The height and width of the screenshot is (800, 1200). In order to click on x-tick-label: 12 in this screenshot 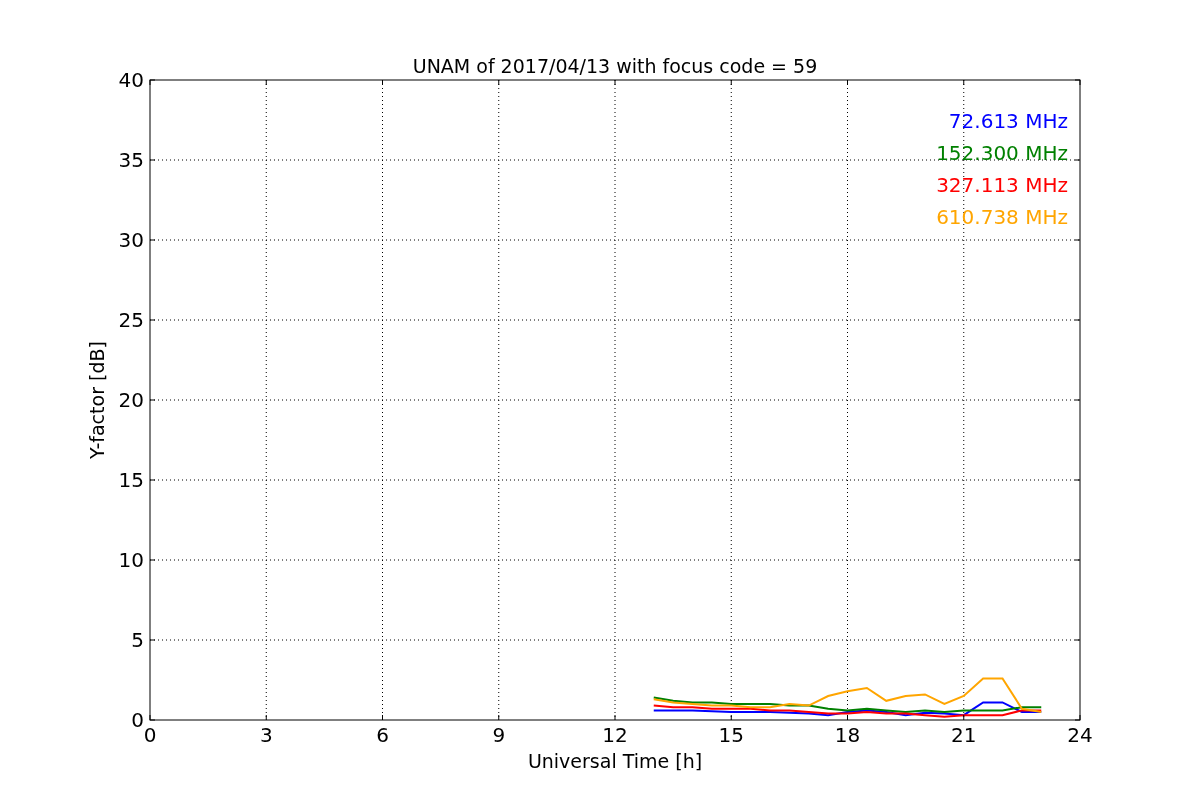, I will do `click(615, 735)`.